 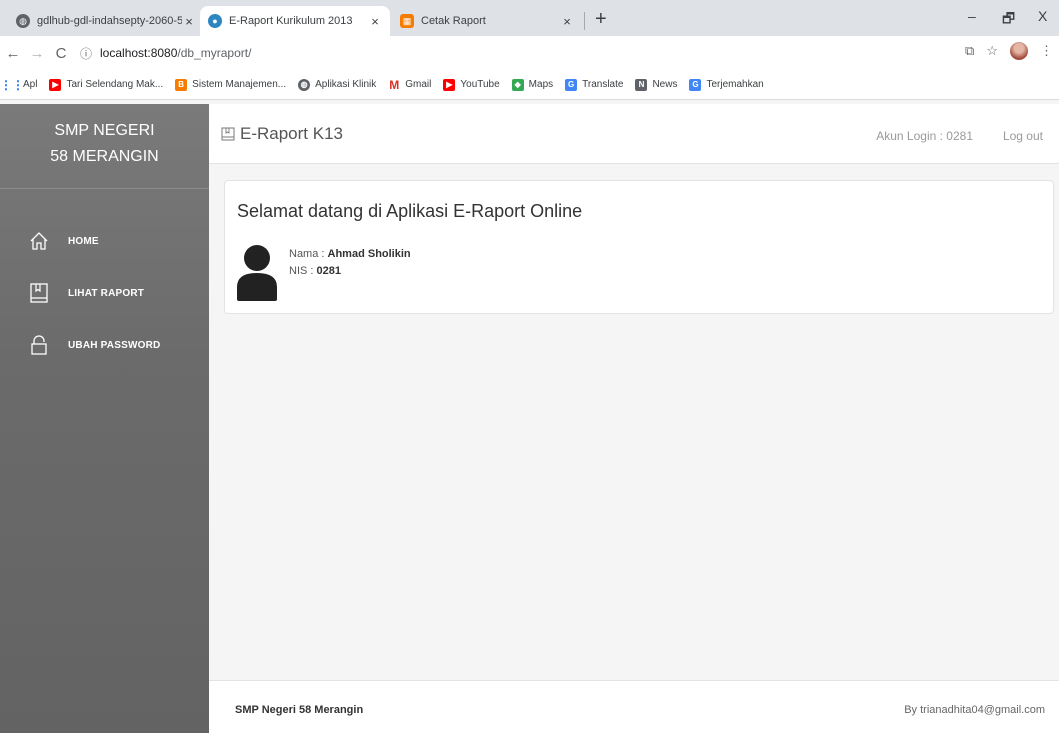 I want to click on bookmark-label: Terjemahkan, so click(x=735, y=84).